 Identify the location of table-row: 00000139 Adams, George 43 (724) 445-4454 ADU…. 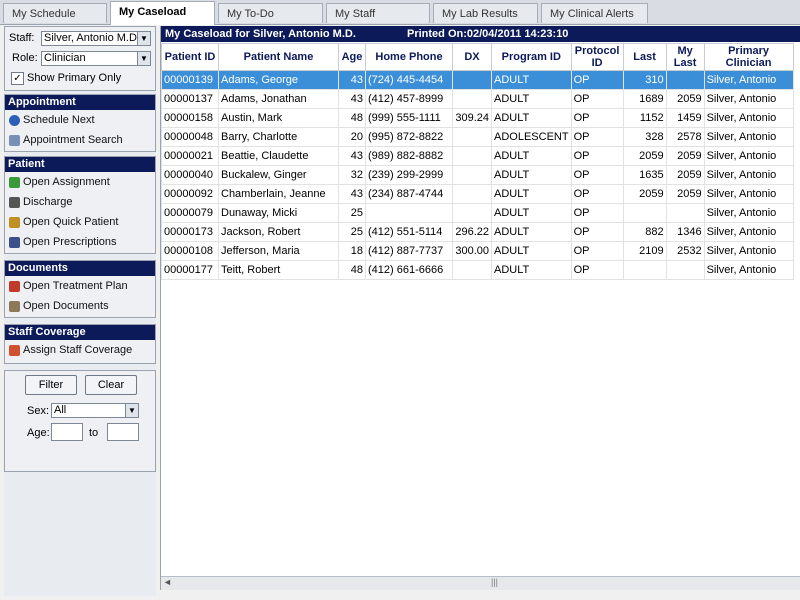
(477, 80).